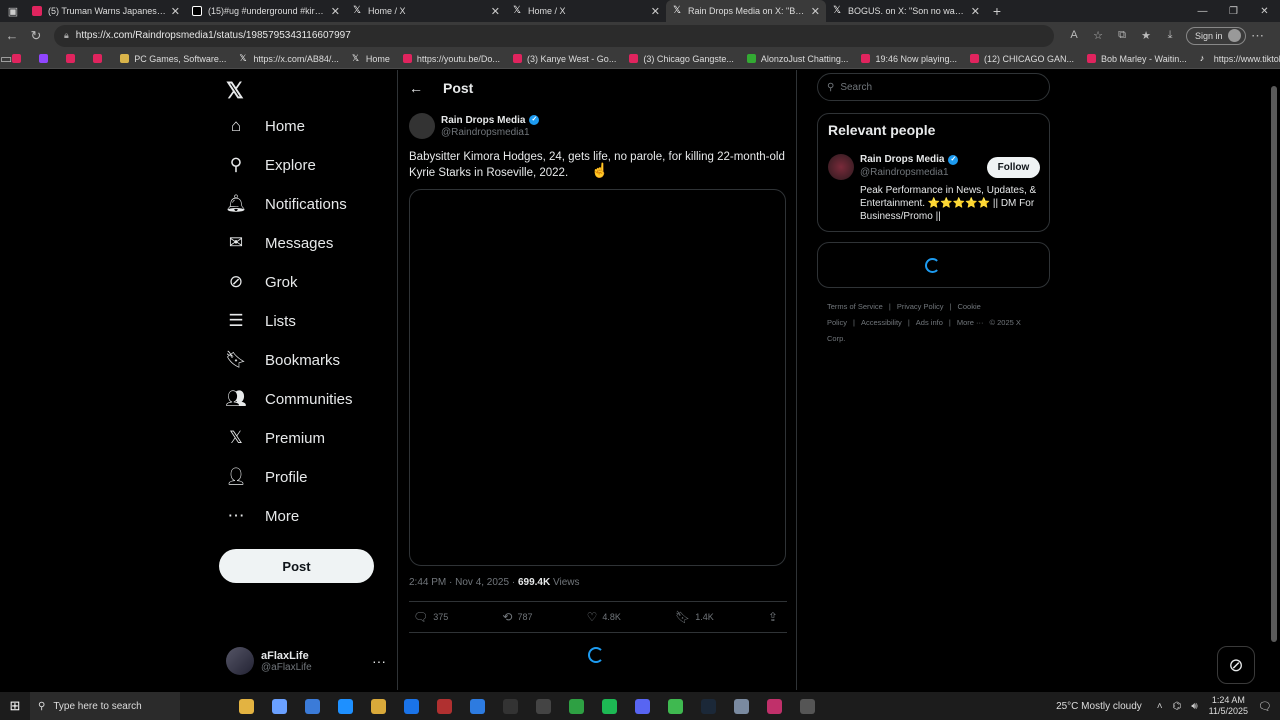 Image resolution: width=1280 pixels, height=720 pixels. Describe the element at coordinates (909, 172) in the screenshot. I see `person-handle: @Raindropsmedia1` at that location.